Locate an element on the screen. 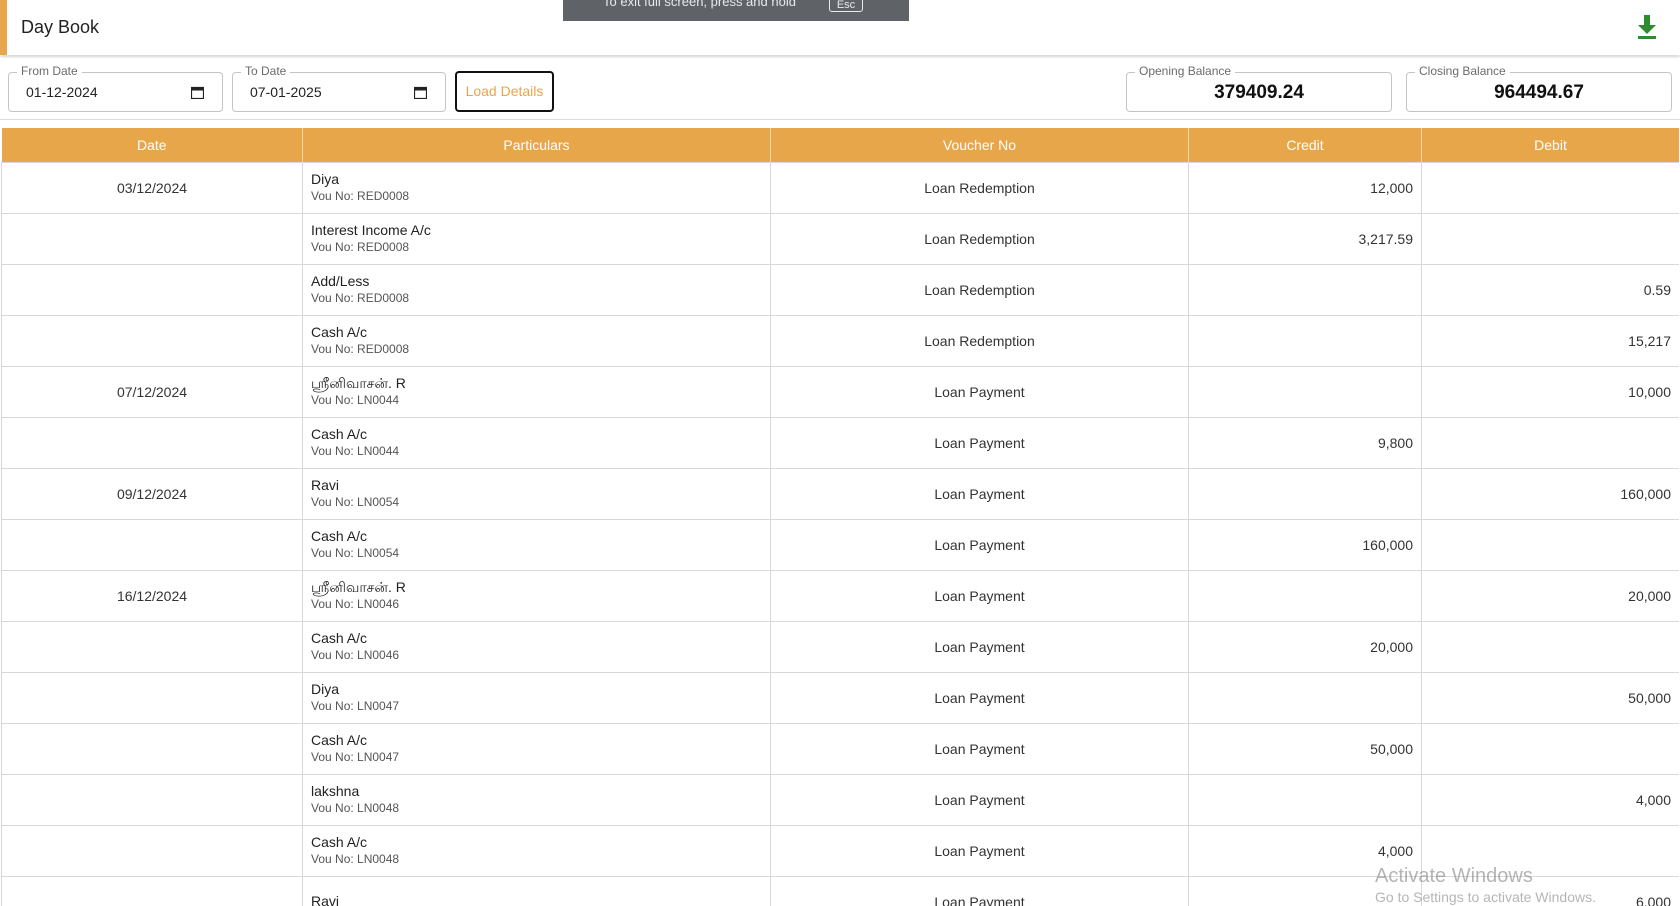 The width and height of the screenshot is (1680, 906). cell-particulars: Add/Less Vou No: RED0008 is located at coordinates (536, 289).